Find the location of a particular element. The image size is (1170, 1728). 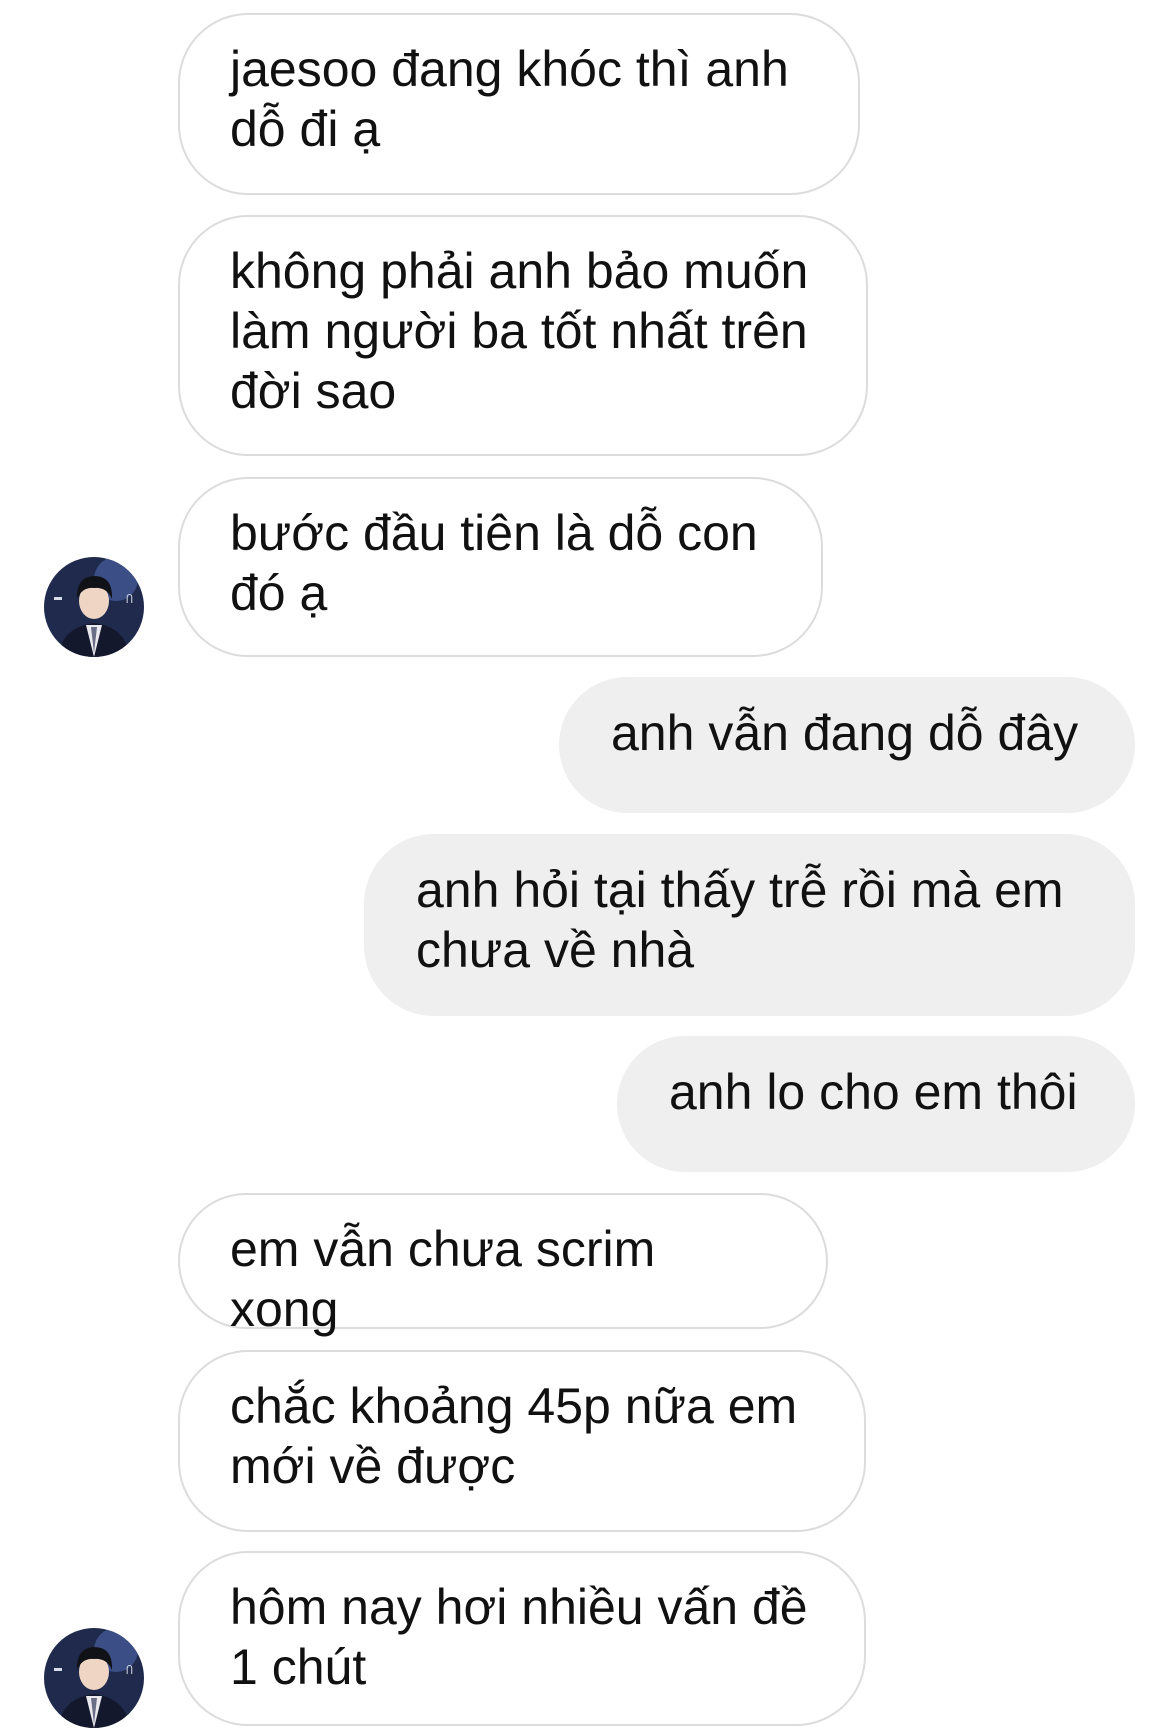

message-bubble-incoming: em vẫn chưa scrim xong is located at coordinates (503, 1265).